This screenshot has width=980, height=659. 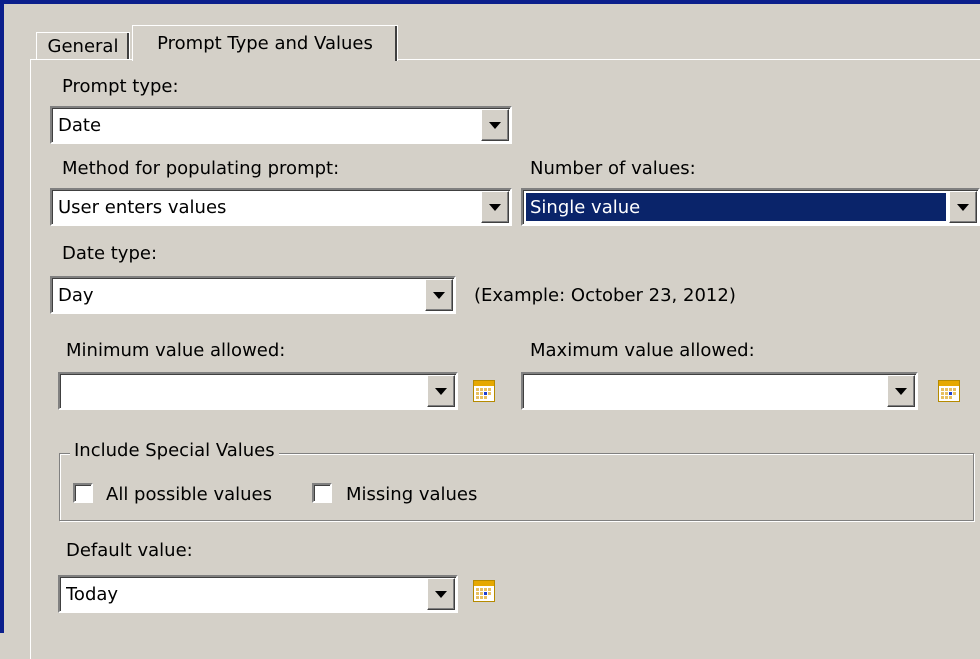 I want to click on default-value-value: Today, so click(x=92, y=594).